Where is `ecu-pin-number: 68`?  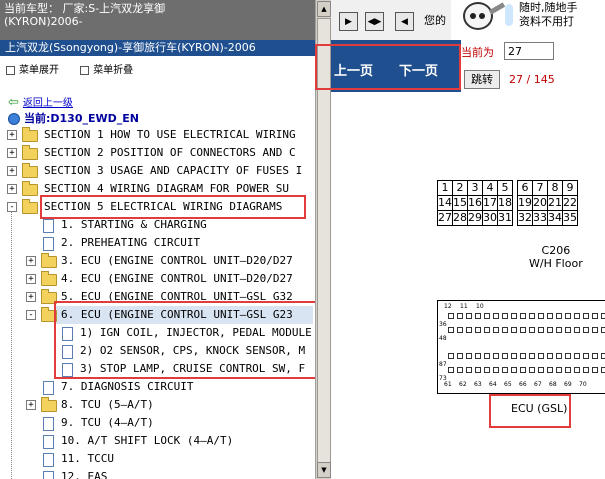 ecu-pin-number: 68 is located at coordinates (553, 384).